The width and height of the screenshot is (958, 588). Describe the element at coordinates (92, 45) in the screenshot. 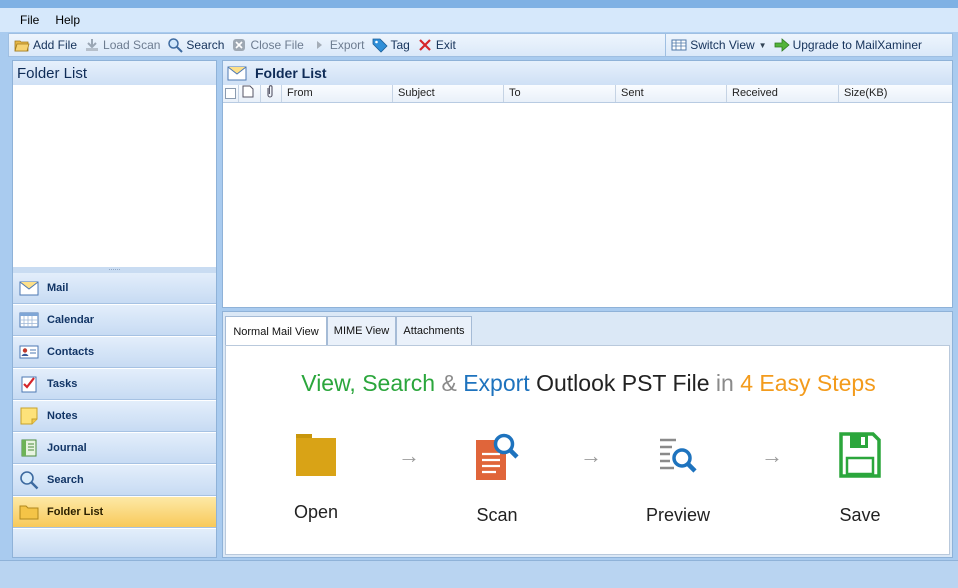

I see `load-scan-icon` at that location.